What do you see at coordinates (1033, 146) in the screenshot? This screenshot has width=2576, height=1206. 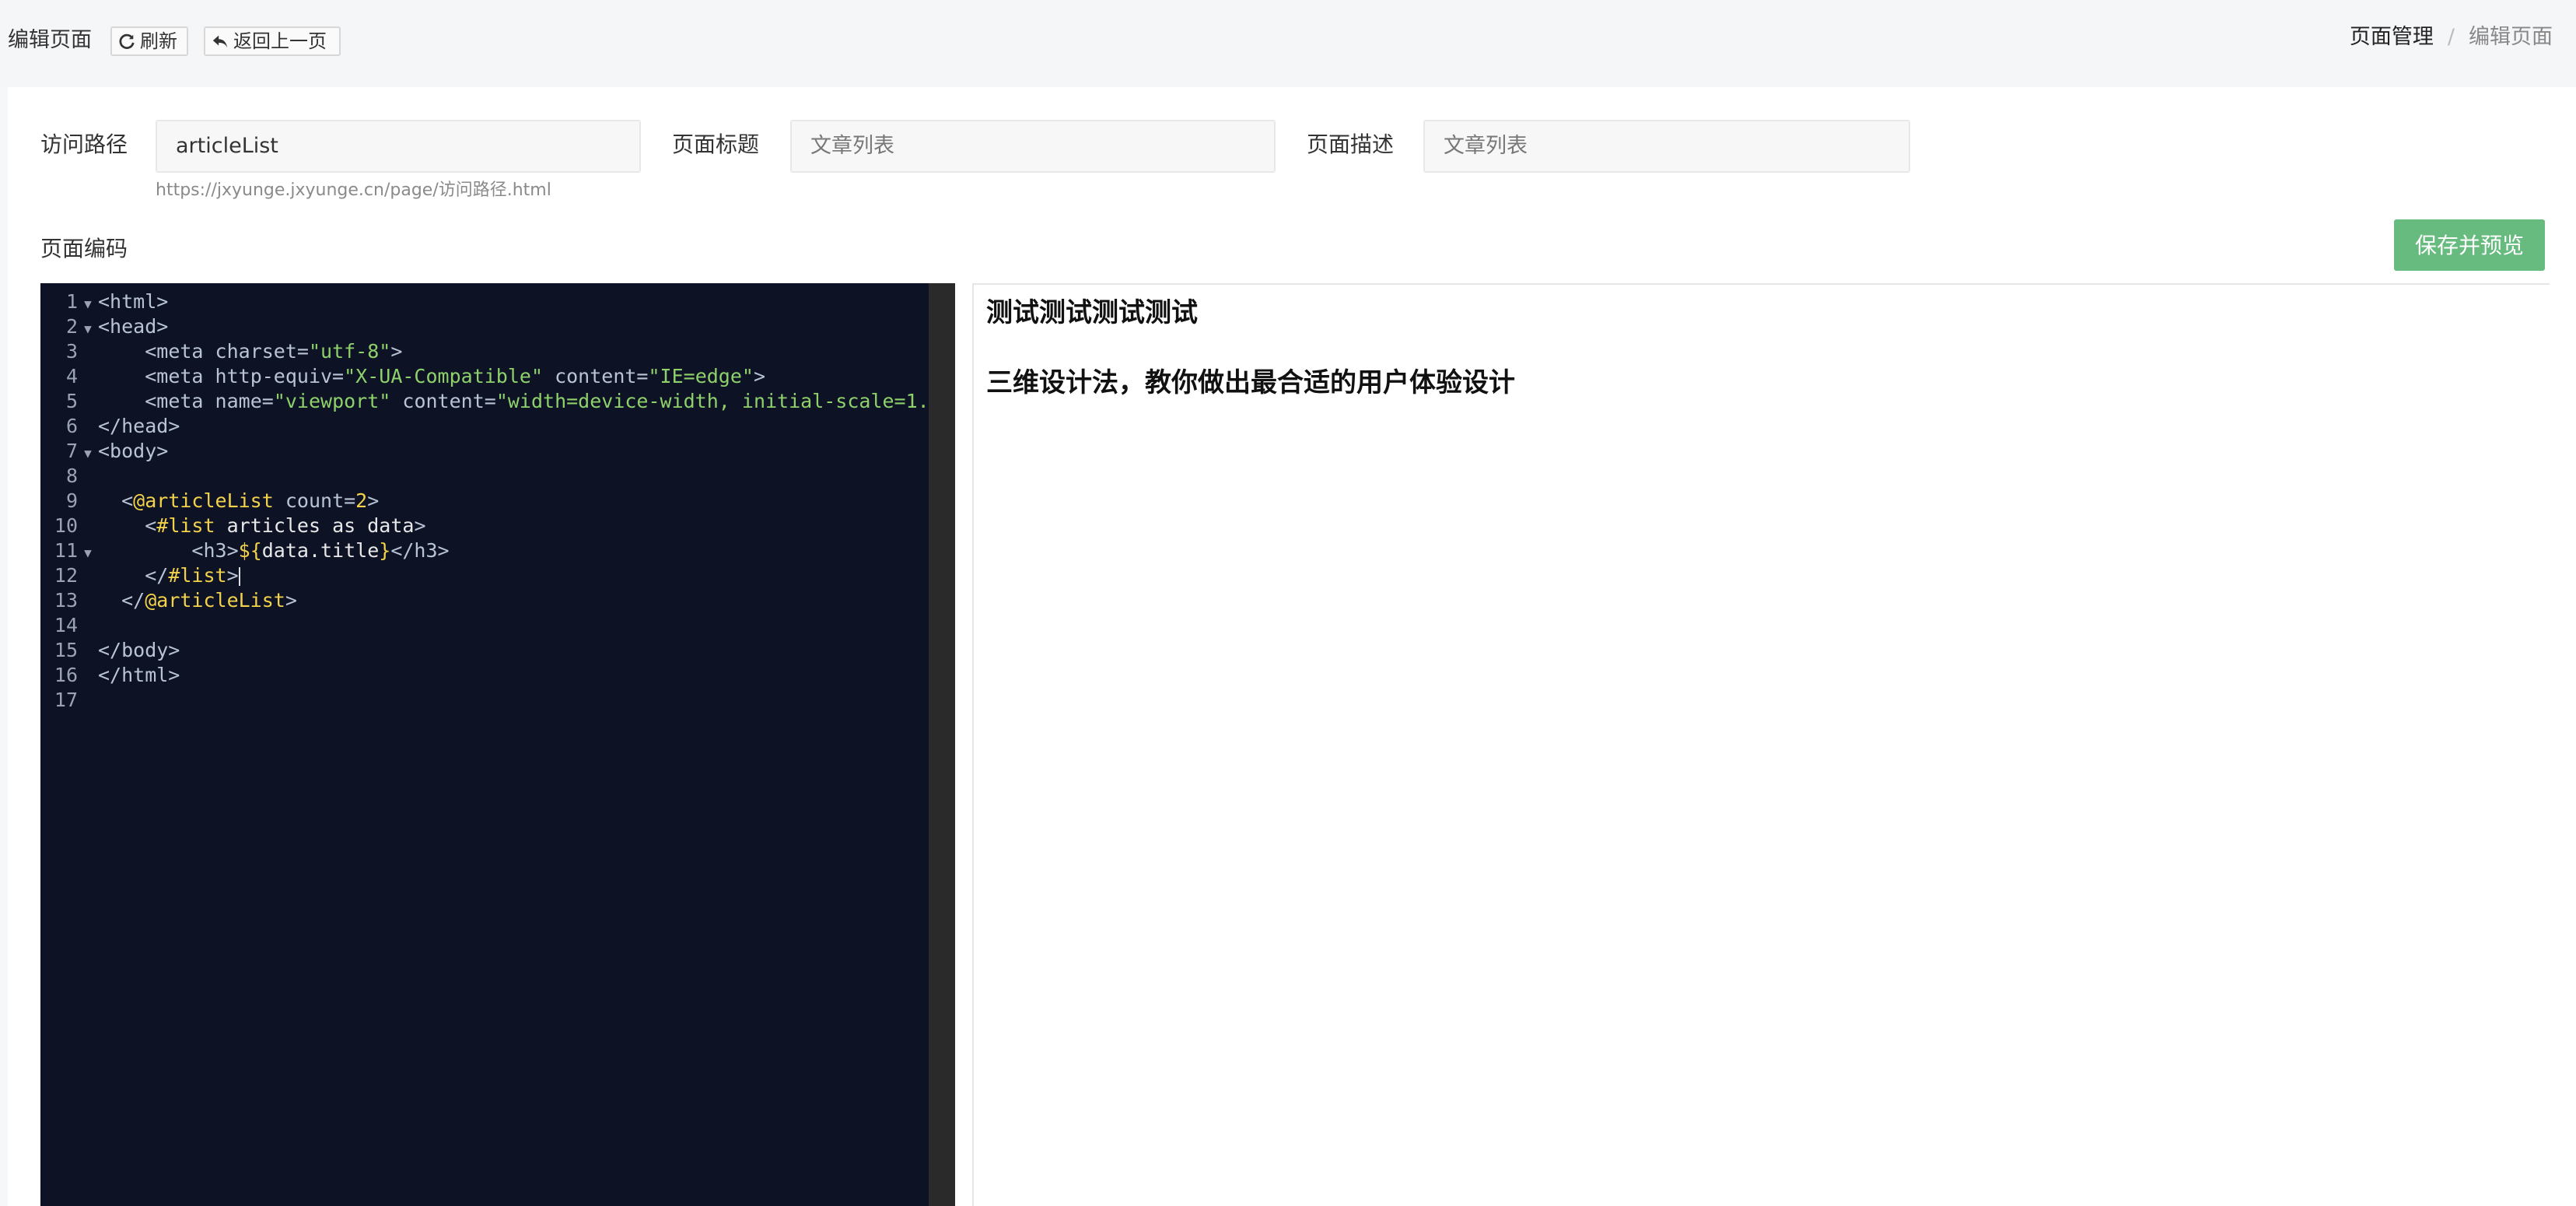 I see `title-input: 文章列表` at bounding box center [1033, 146].